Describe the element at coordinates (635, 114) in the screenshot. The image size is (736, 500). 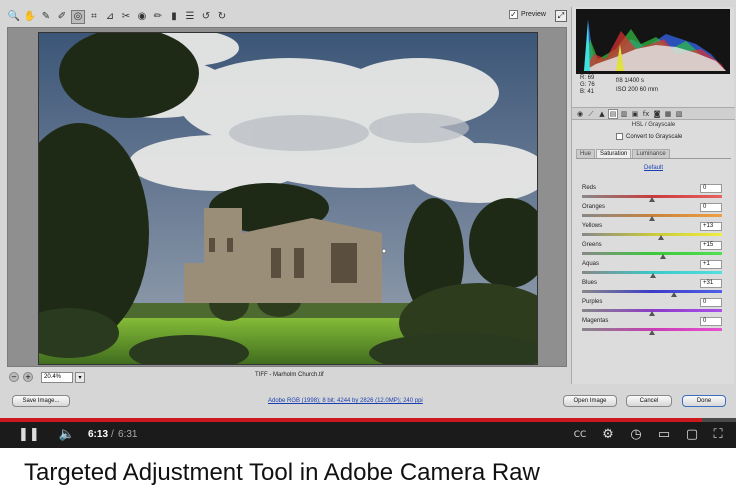
I see `lens-tab-icon: ▣` at that location.